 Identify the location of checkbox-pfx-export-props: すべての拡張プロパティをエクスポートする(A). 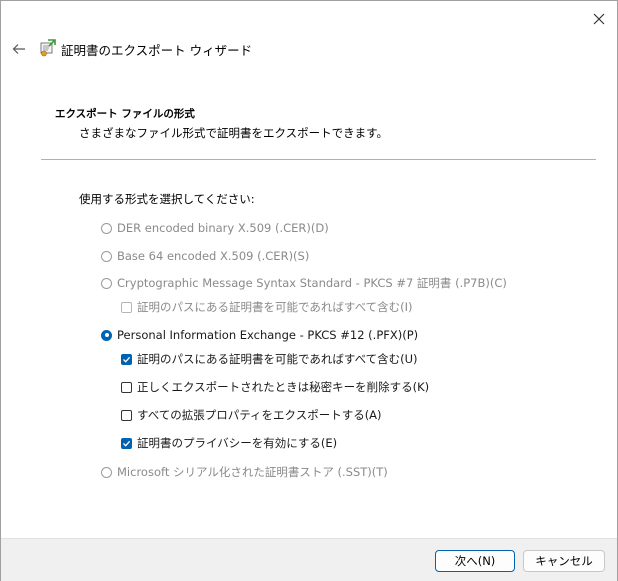
(251, 415).